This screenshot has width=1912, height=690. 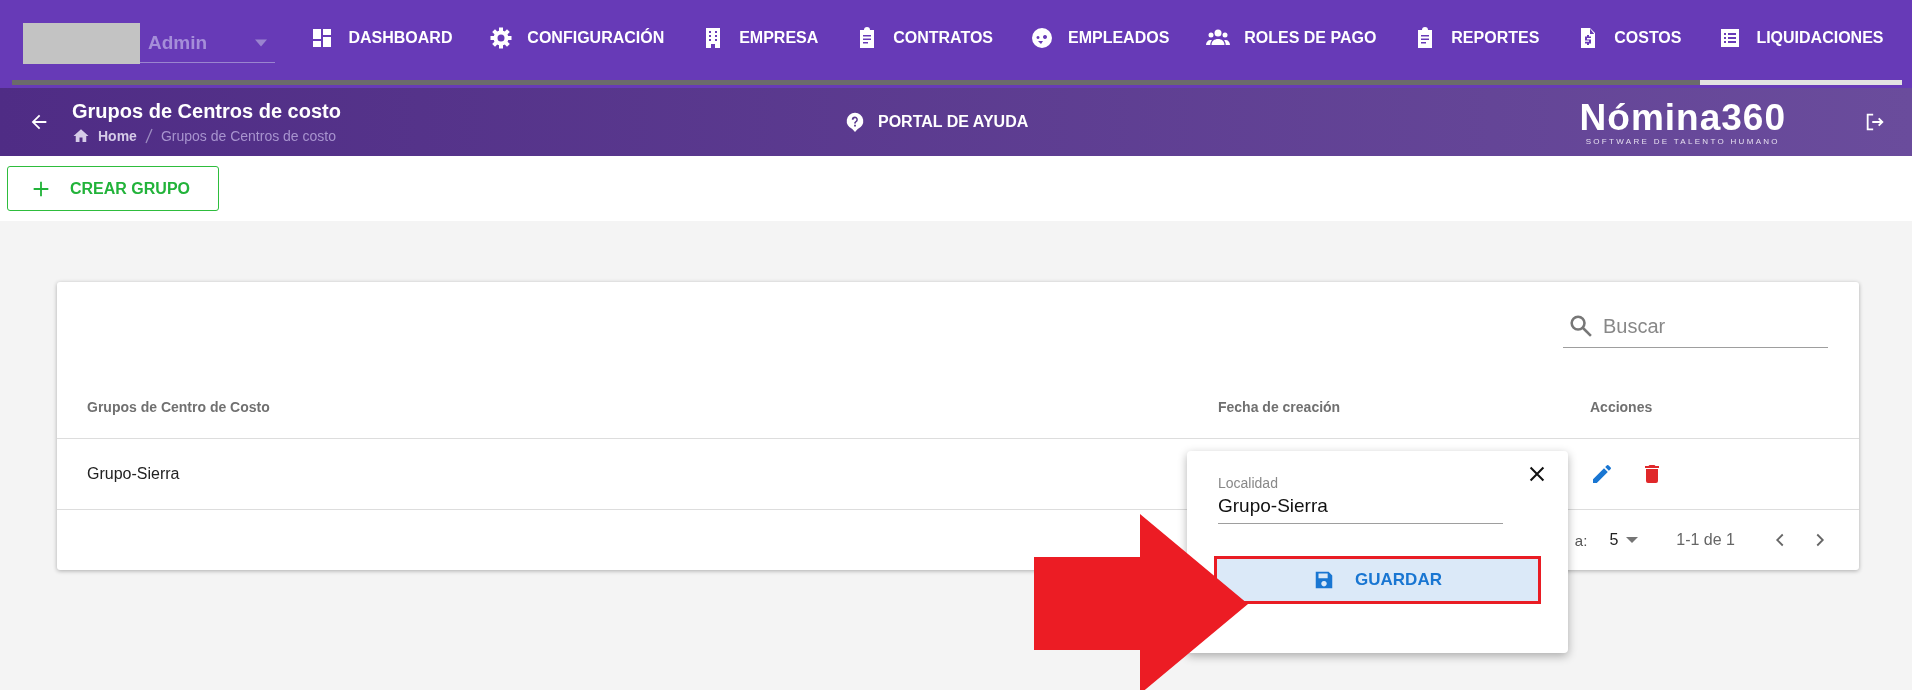 What do you see at coordinates (1377, 580) in the screenshot?
I see `save-button: GUARDAR` at bounding box center [1377, 580].